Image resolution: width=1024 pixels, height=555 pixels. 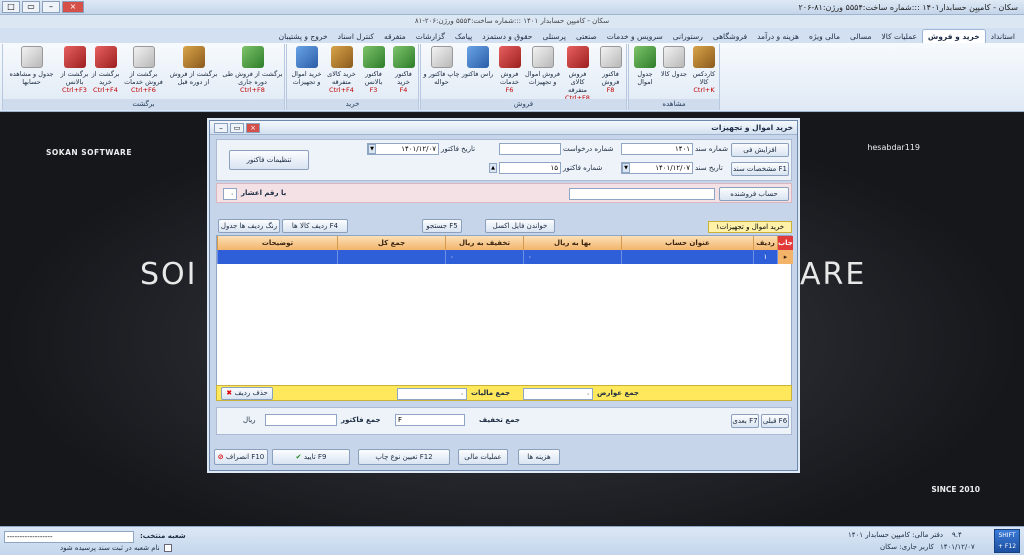 What do you see at coordinates (105, 57) in the screenshot?
I see `return-purchase-icon` at bounding box center [105, 57].